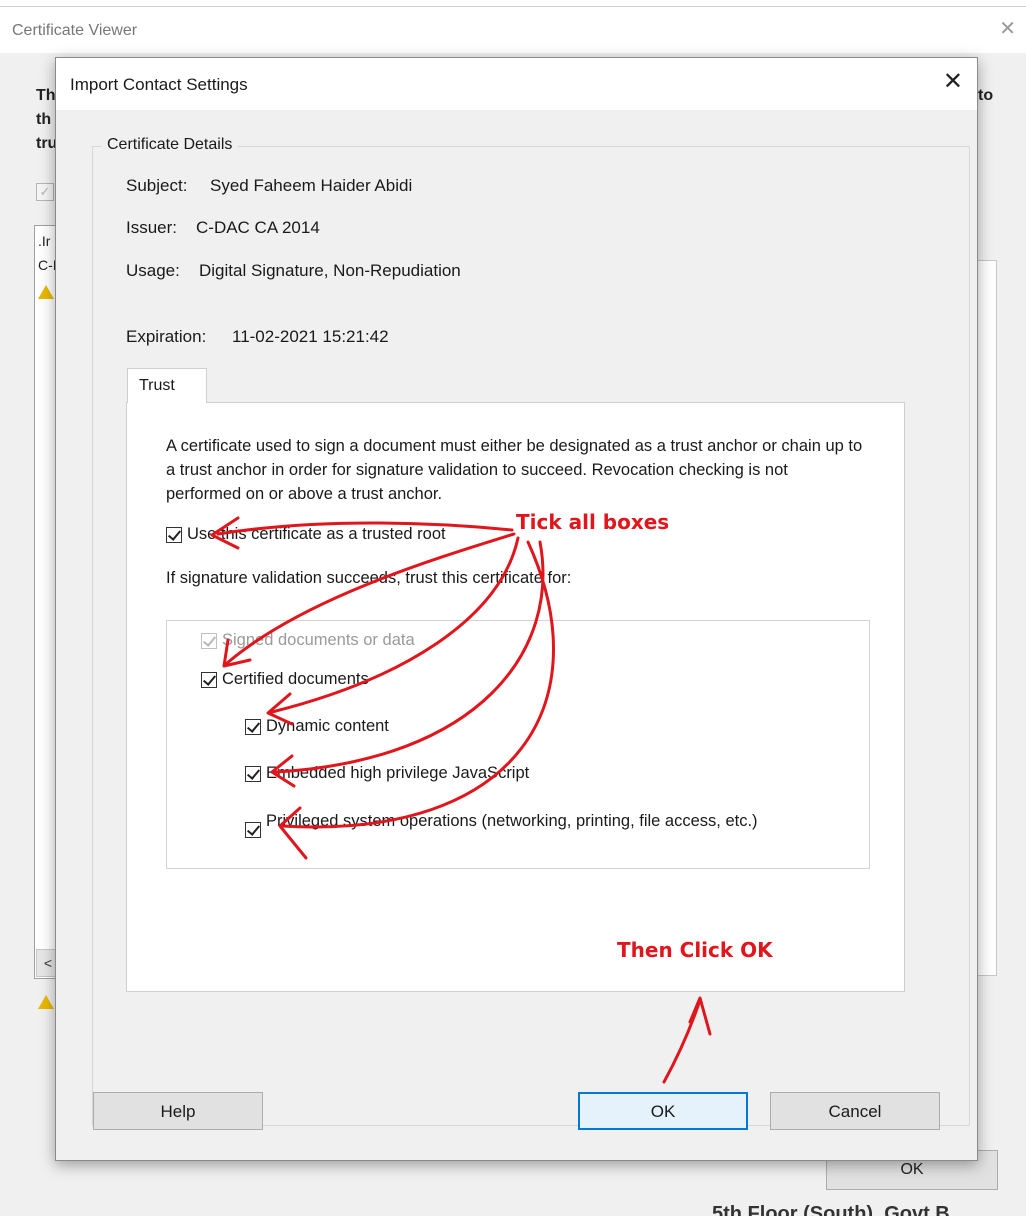  I want to click on dynamic-content-checkbox, so click(253, 726).